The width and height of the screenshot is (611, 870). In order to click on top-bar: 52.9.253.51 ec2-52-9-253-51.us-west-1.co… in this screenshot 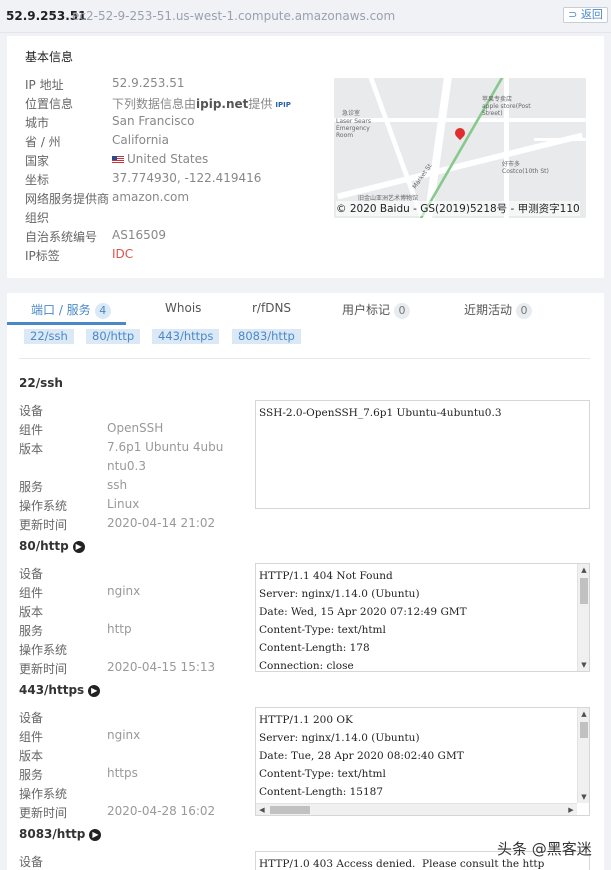, I will do `click(305, 16)`.